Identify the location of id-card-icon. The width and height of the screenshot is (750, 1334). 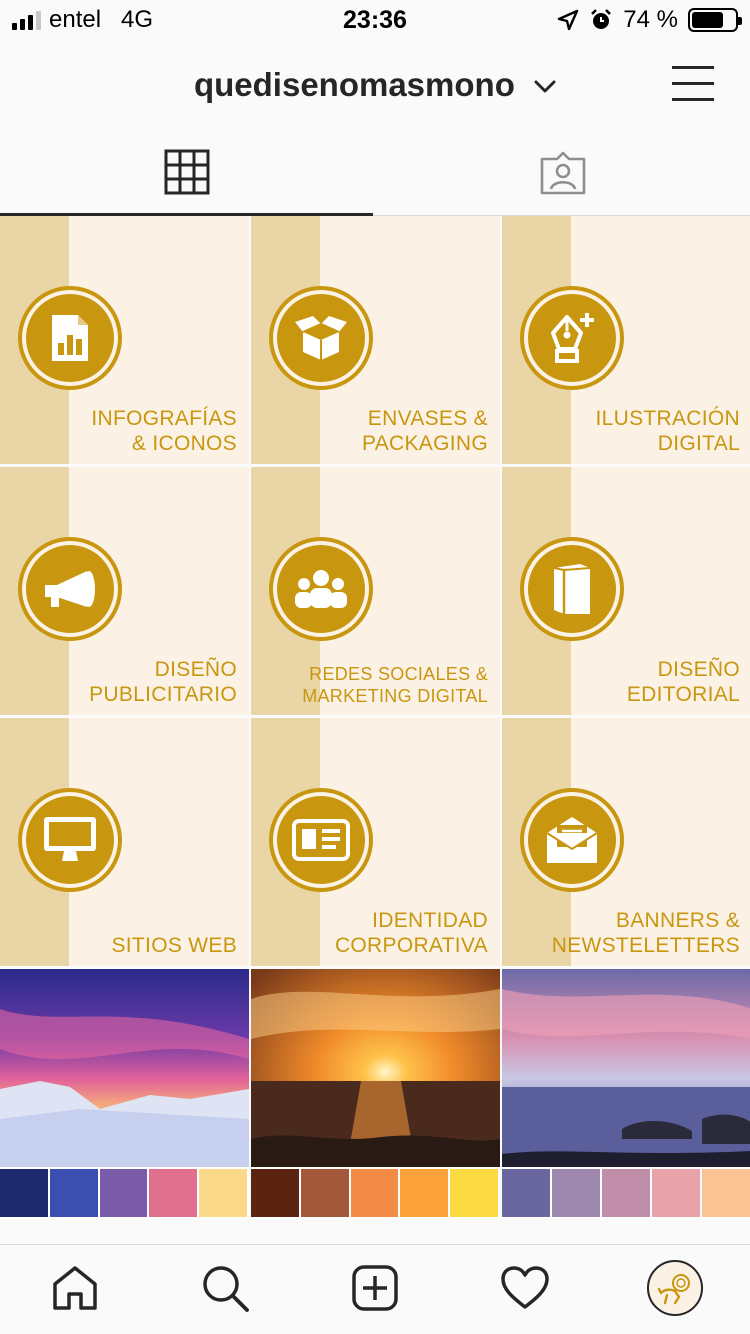
(321, 840).